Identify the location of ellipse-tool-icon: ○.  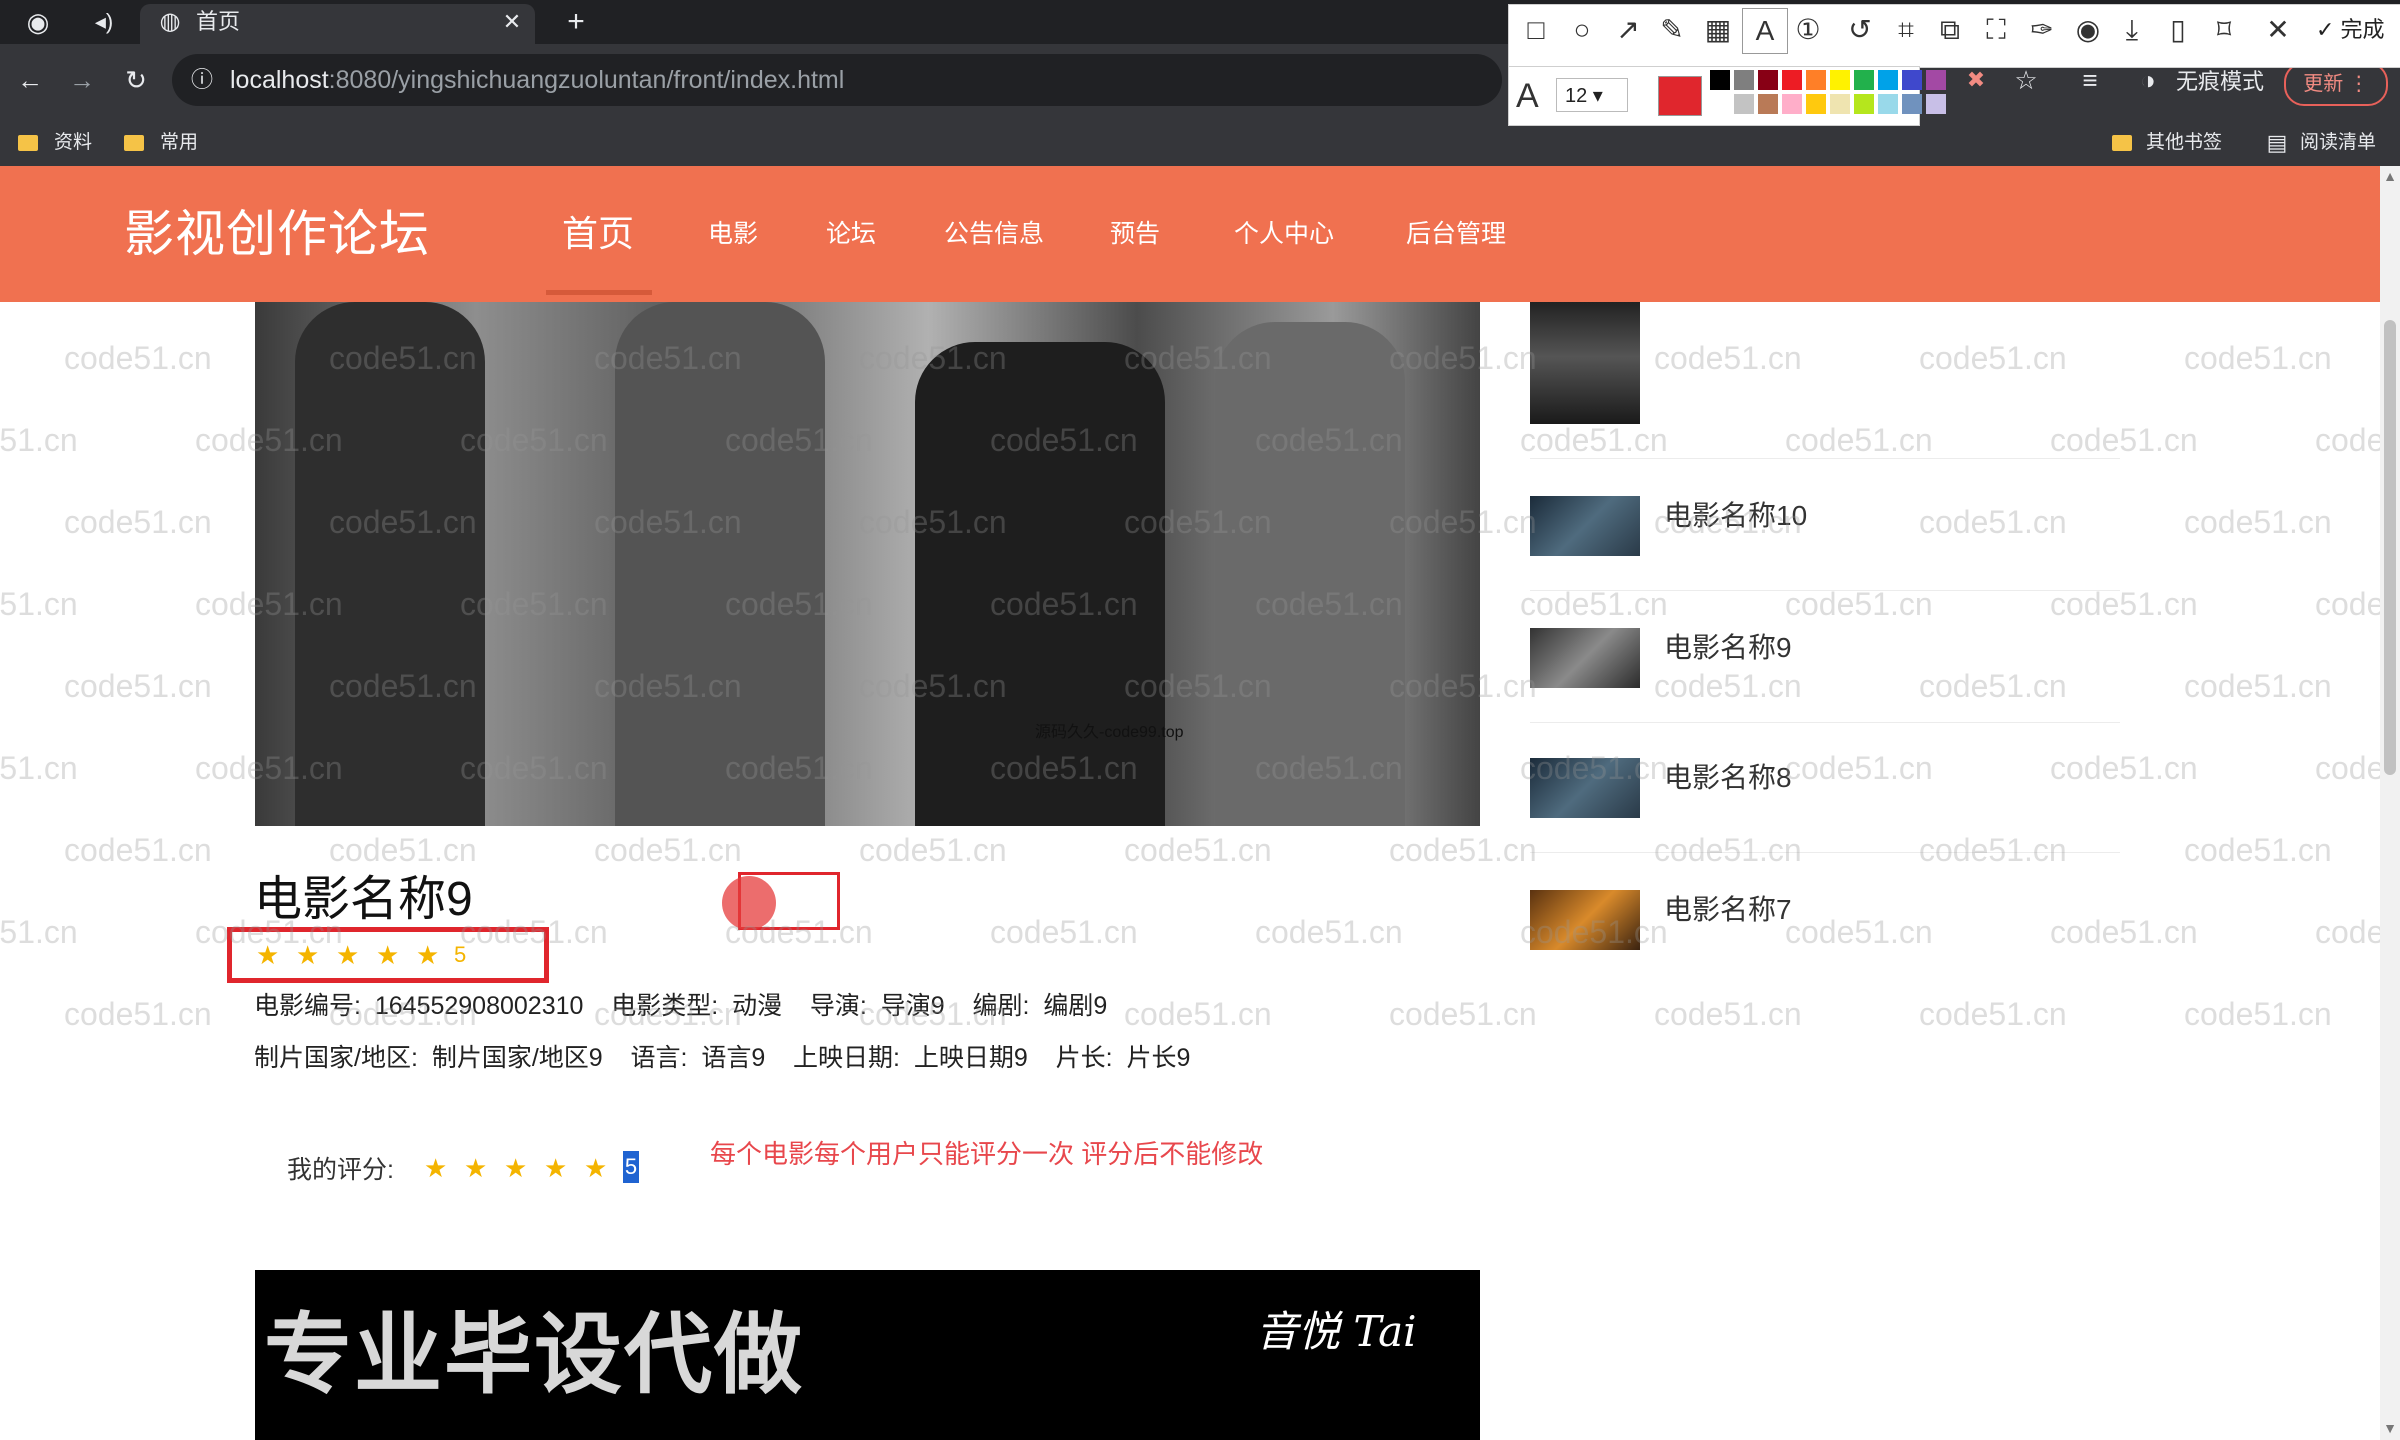
(1582, 30).